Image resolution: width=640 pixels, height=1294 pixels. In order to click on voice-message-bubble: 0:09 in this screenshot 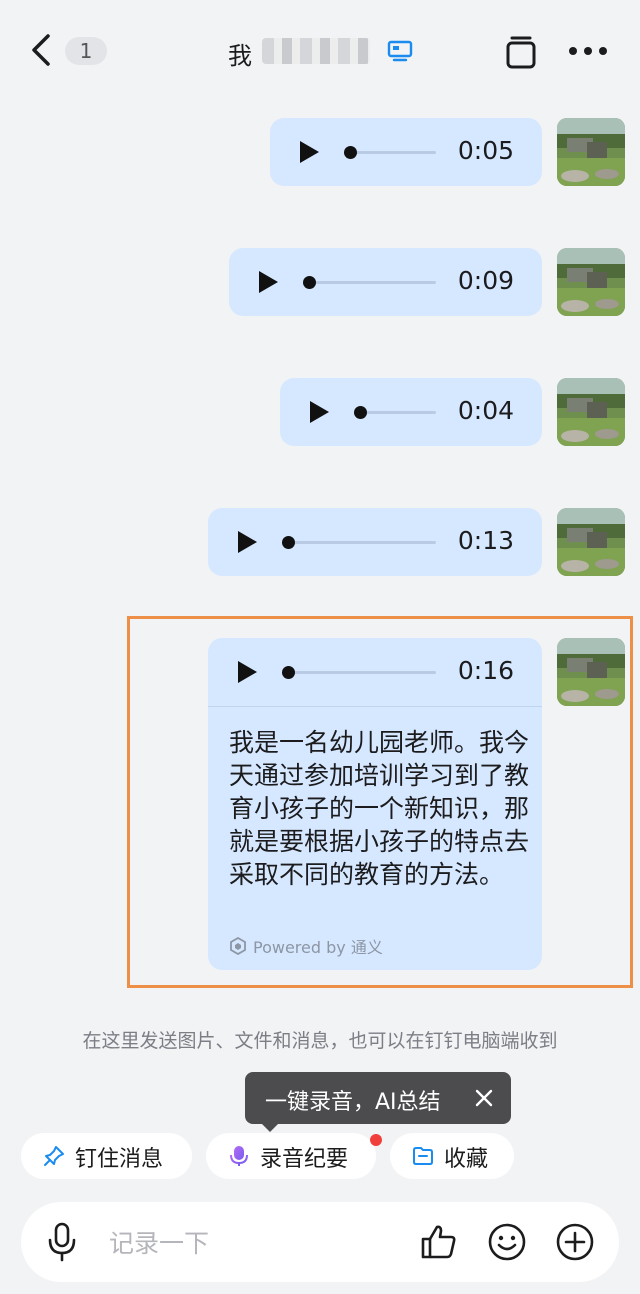, I will do `click(385, 282)`.